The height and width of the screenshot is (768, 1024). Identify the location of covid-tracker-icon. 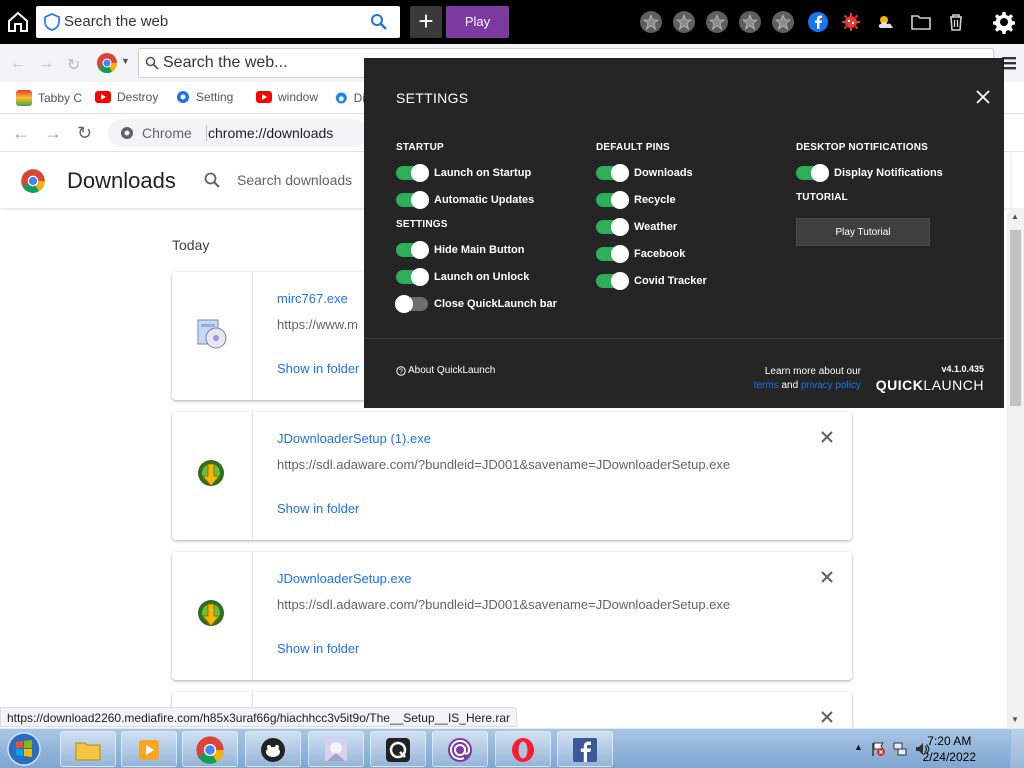
(851, 22).